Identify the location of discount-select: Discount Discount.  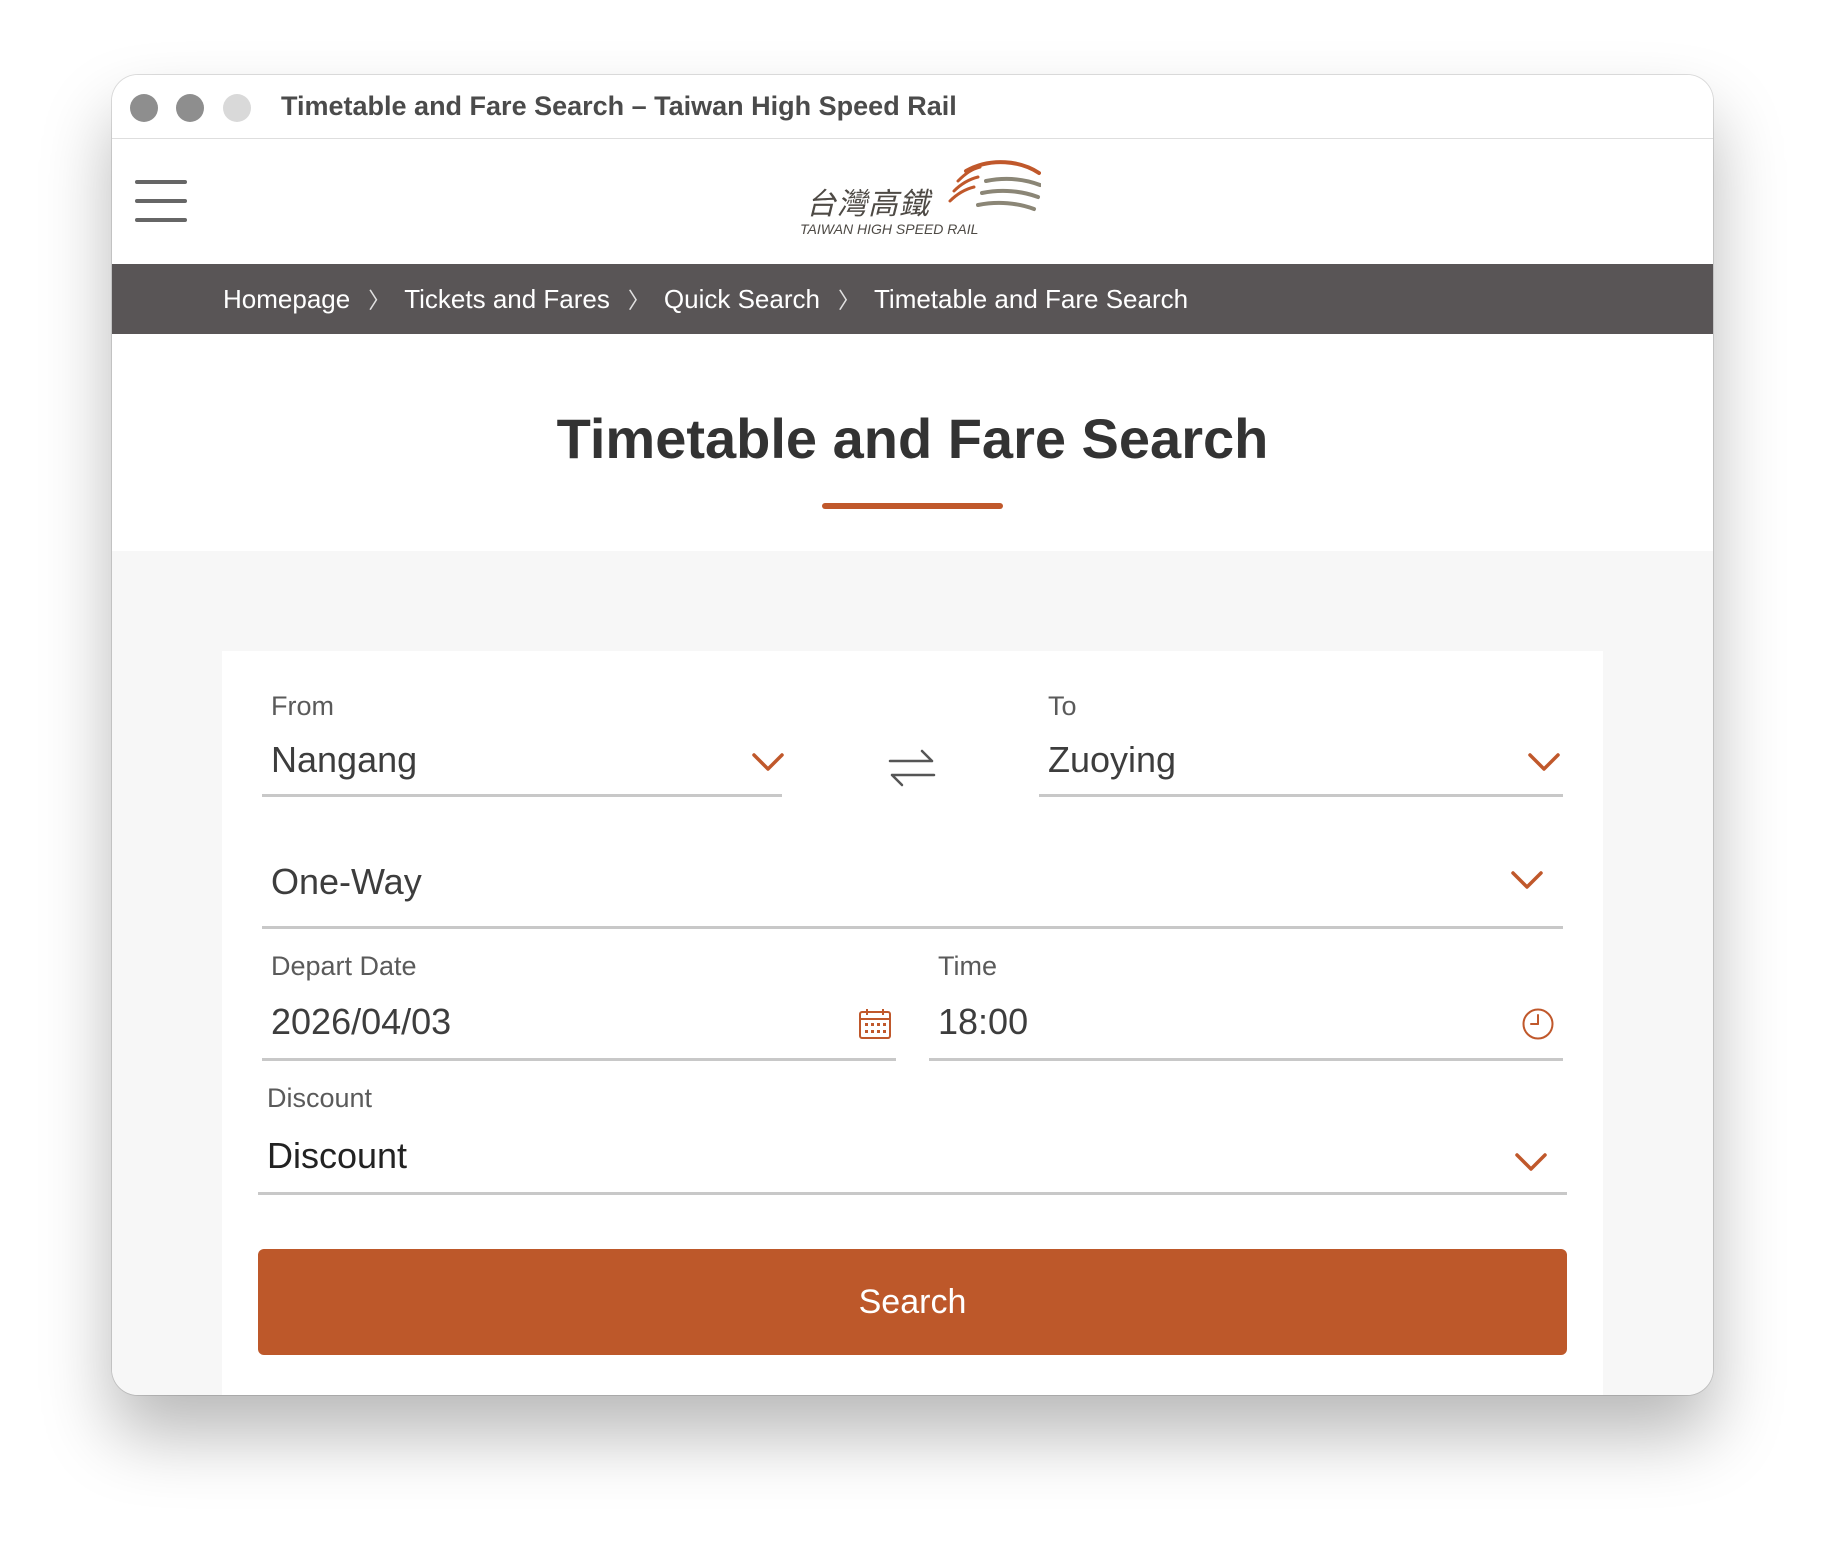
(912, 1139).